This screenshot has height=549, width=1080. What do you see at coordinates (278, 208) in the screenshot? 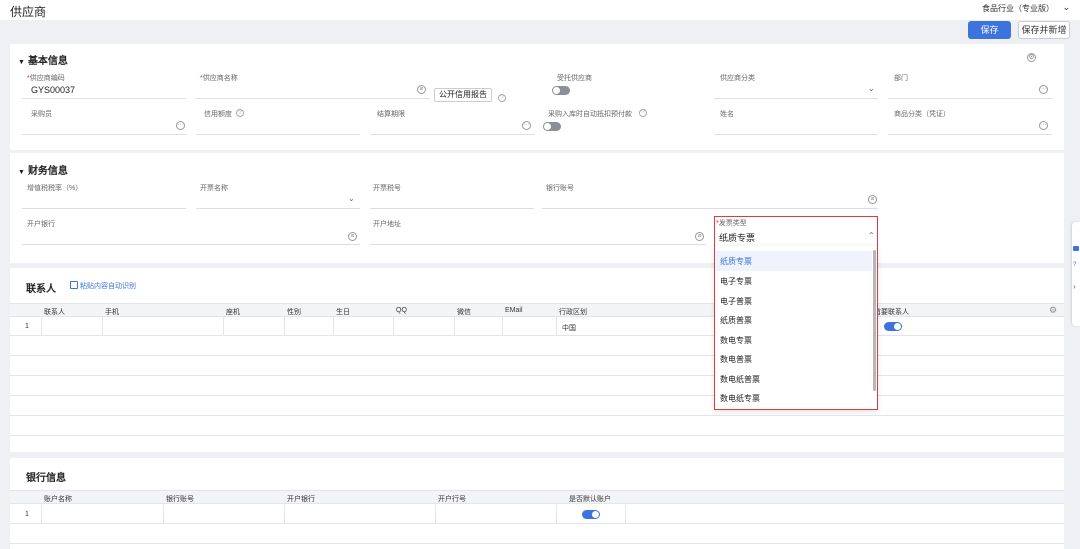
I see `invoice-name-select` at bounding box center [278, 208].